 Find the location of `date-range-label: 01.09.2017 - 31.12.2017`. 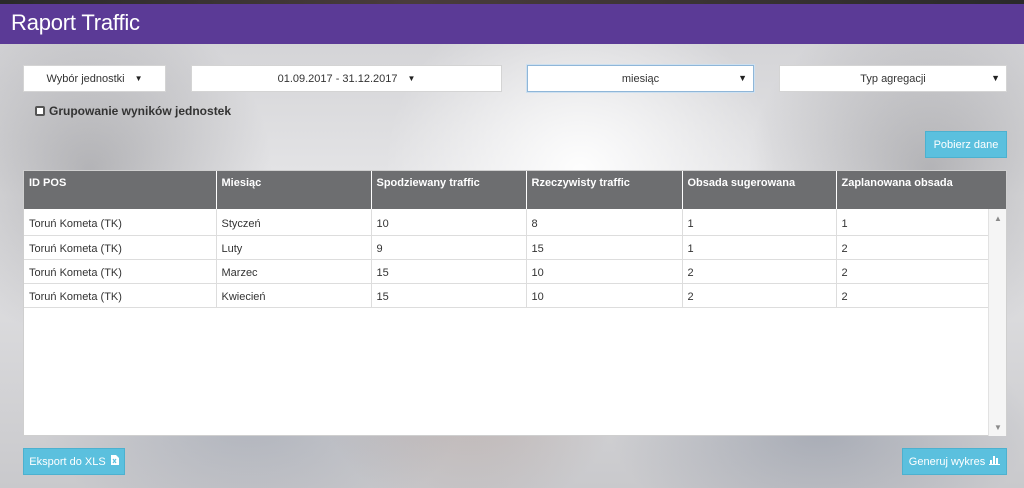

date-range-label: 01.09.2017 - 31.12.2017 is located at coordinates (337, 78).